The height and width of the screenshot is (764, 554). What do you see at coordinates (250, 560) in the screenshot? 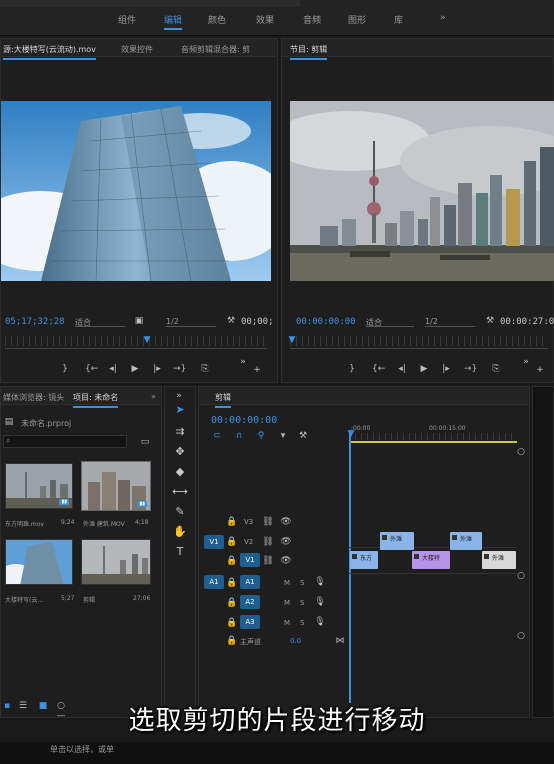
I see `track-target-v1: V1` at bounding box center [250, 560].